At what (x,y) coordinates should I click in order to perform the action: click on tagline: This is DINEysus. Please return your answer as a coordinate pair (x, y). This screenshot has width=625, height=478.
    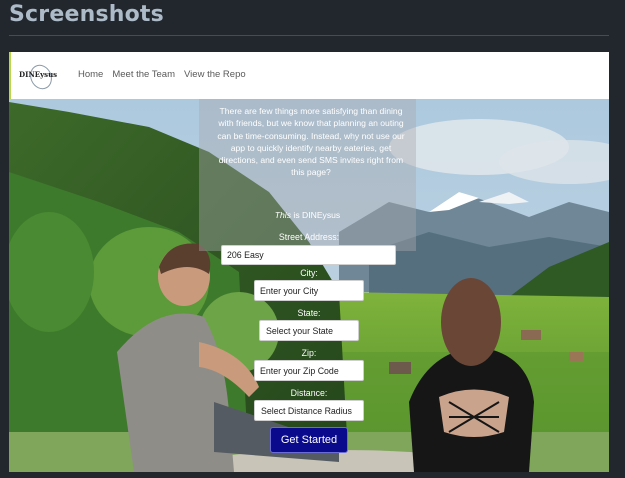
    Looking at the image, I should click on (307, 215).